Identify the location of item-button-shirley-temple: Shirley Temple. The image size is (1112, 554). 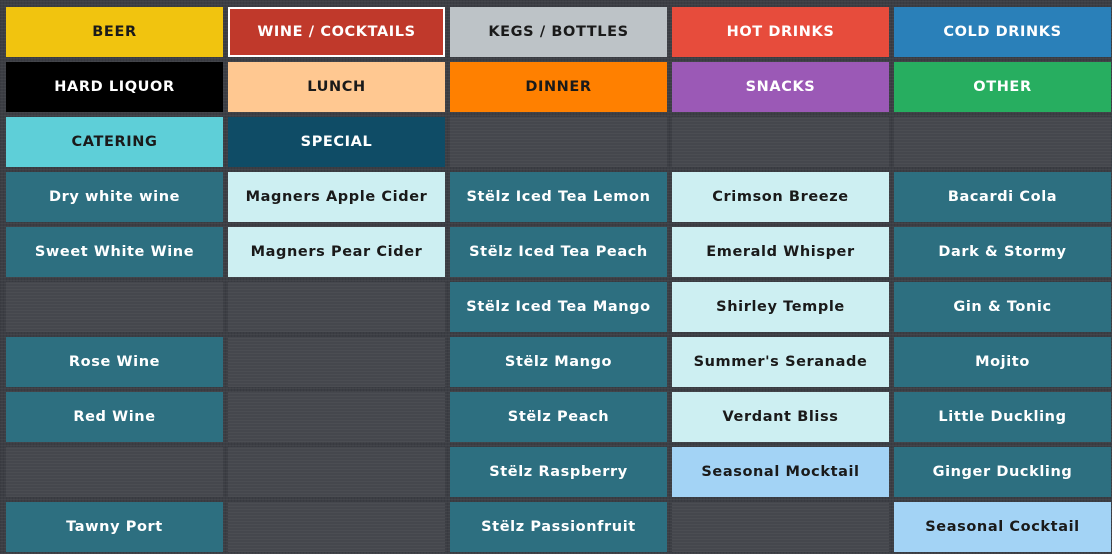
(780, 307).